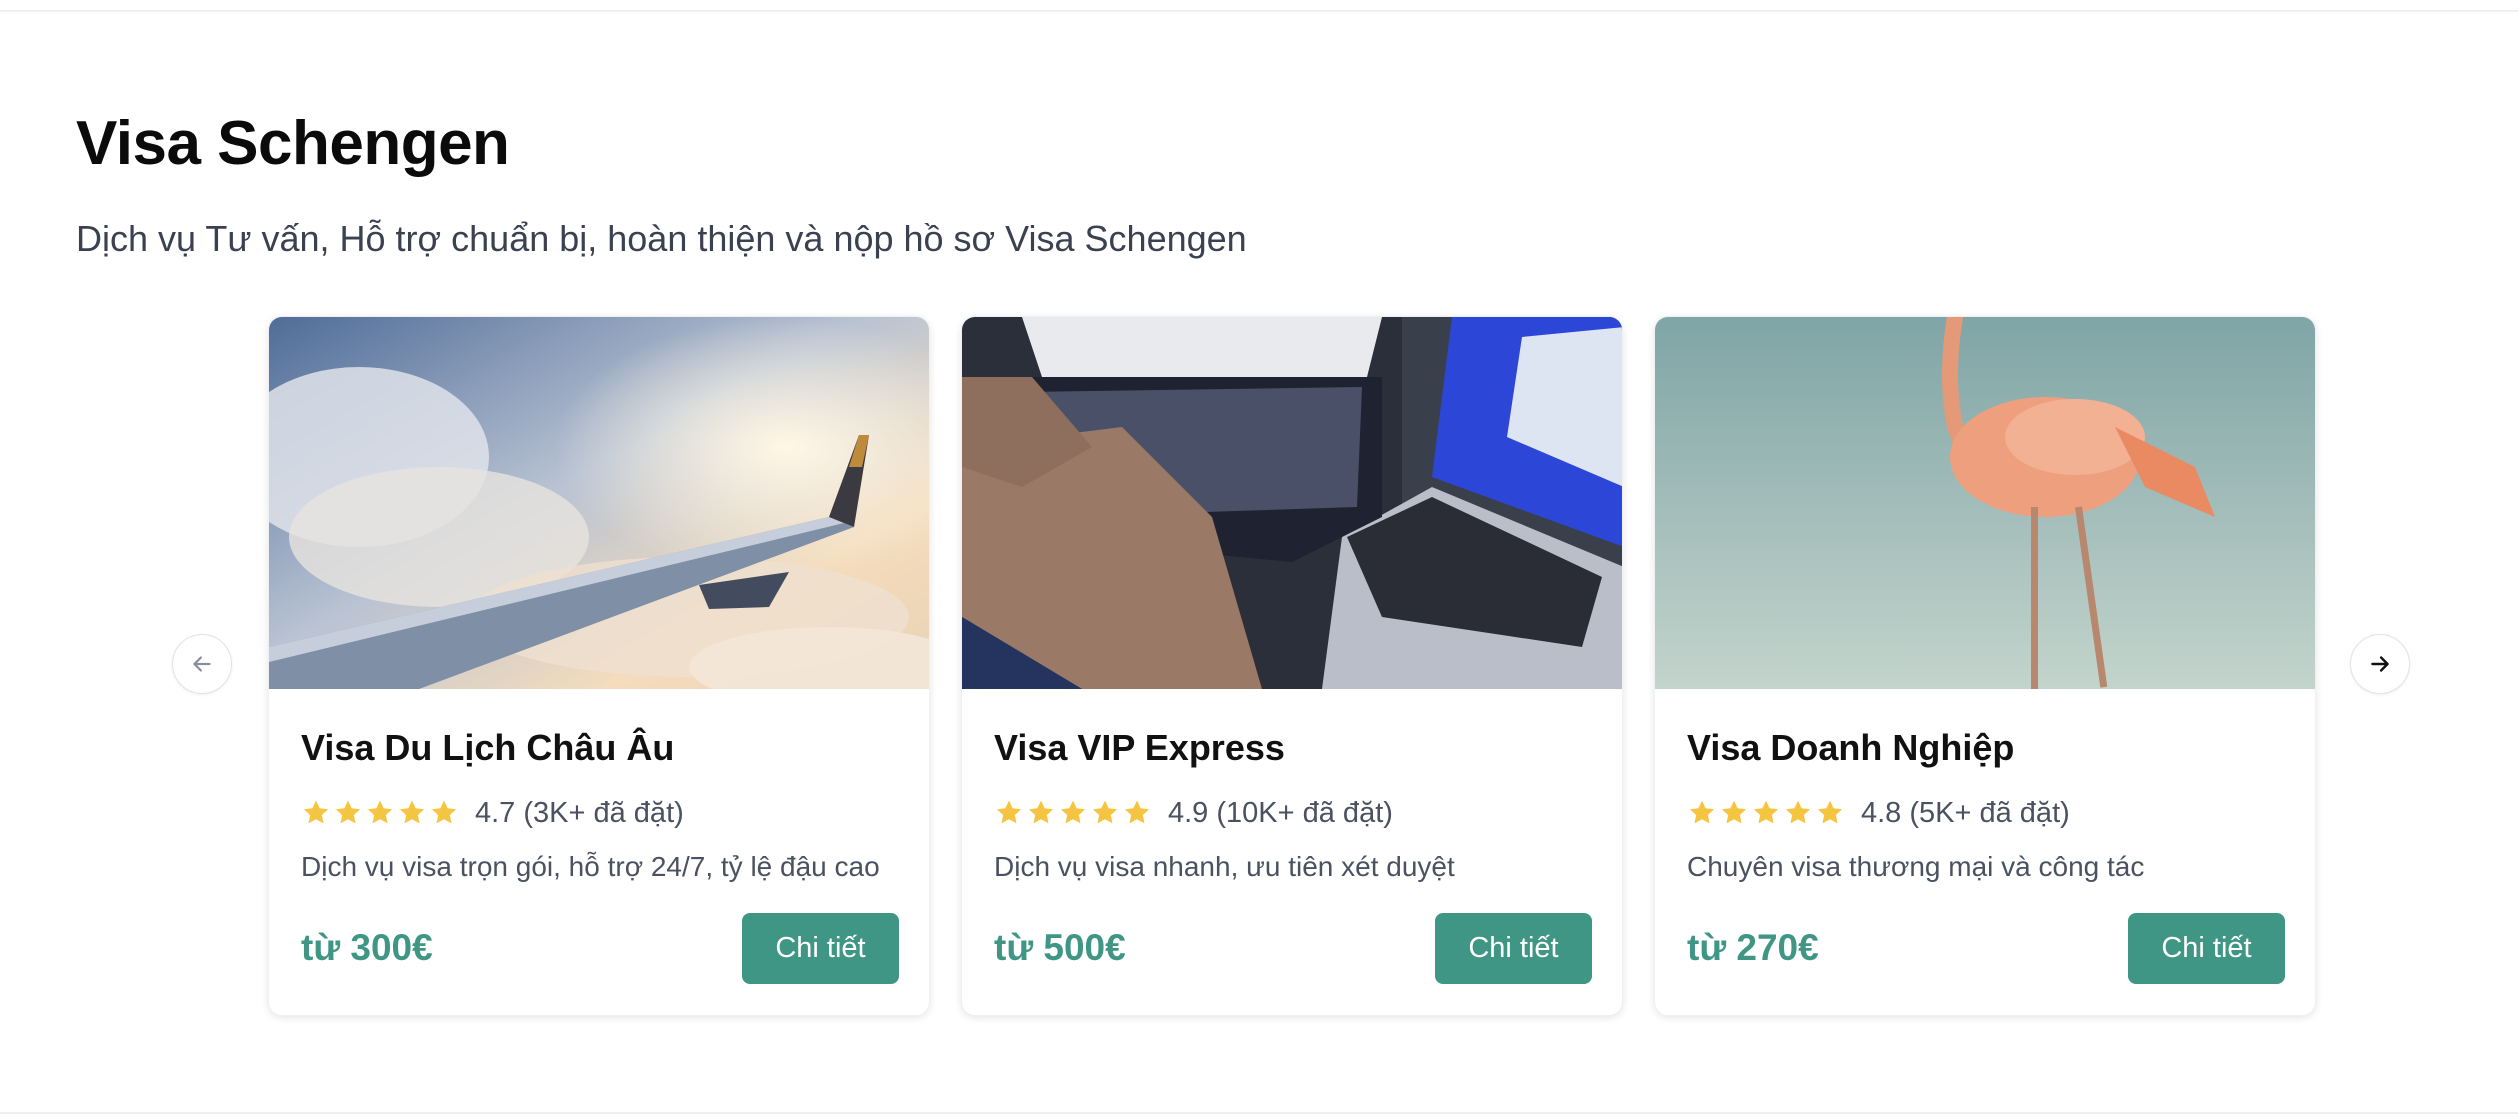 The image size is (2518, 1118). Describe the element at coordinates (1851, 747) in the screenshot. I see `card-title: Visa Doanh Nghiệp` at that location.